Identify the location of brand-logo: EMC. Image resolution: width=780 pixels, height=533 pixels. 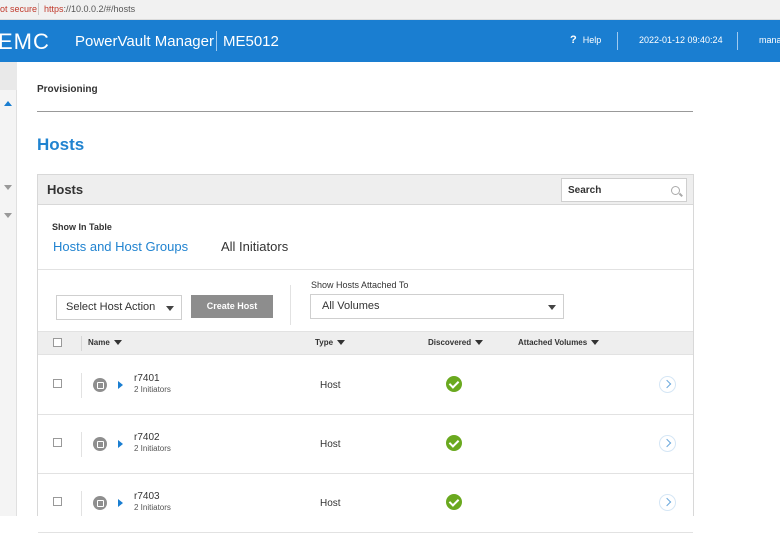
(25, 41).